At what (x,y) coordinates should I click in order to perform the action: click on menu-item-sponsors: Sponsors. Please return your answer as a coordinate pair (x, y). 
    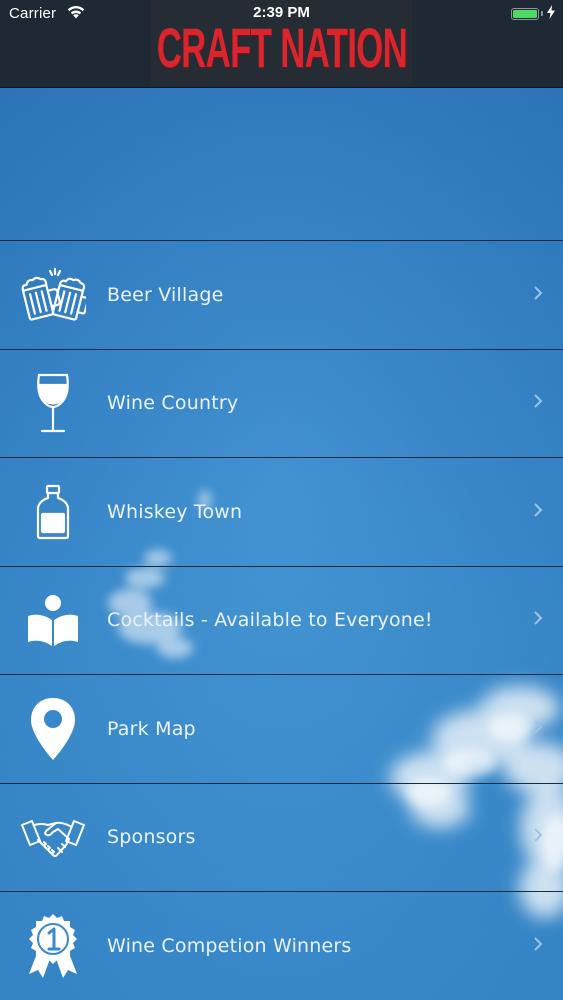
    Looking at the image, I should click on (281, 837).